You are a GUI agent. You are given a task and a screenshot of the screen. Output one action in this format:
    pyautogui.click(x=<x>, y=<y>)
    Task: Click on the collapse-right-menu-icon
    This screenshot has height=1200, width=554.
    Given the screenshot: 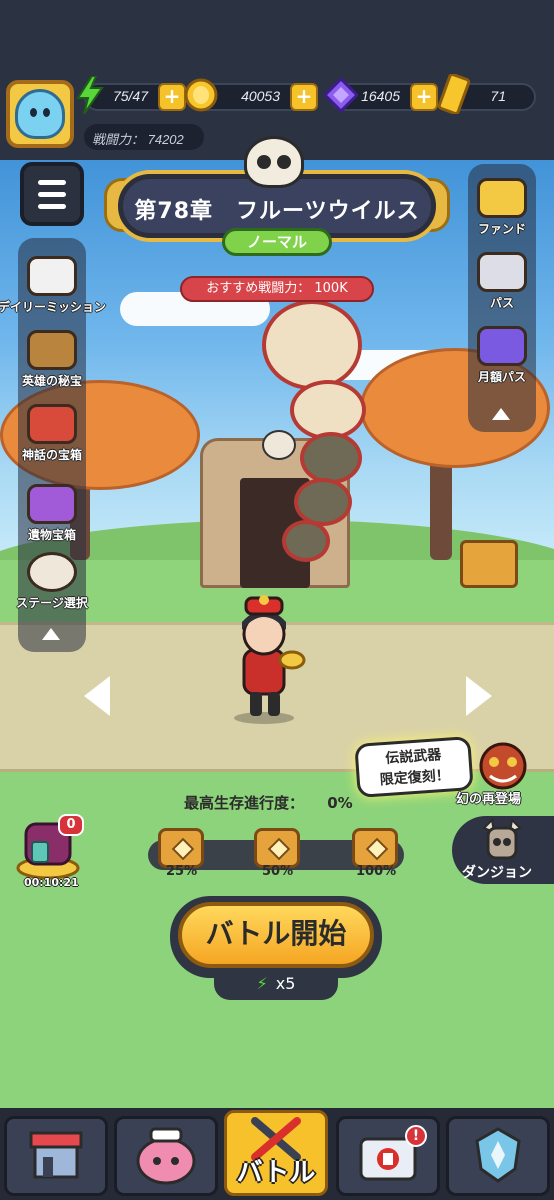 What is the action you would take?
    pyautogui.click(x=501, y=414)
    